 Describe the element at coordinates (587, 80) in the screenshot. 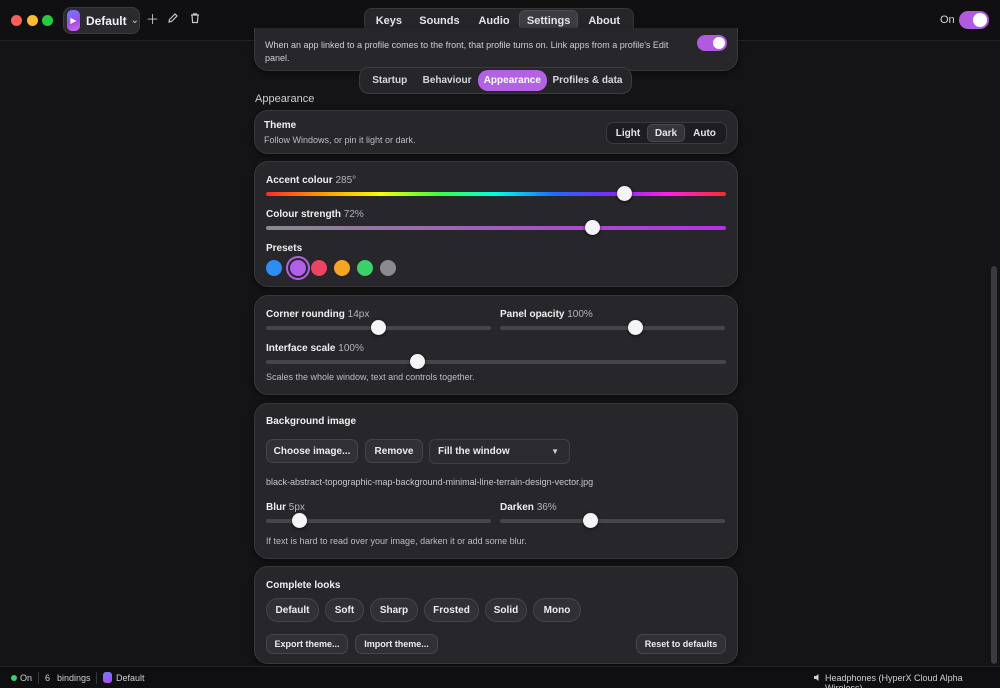

I see `tab-profiles-data: Profiles & data` at that location.